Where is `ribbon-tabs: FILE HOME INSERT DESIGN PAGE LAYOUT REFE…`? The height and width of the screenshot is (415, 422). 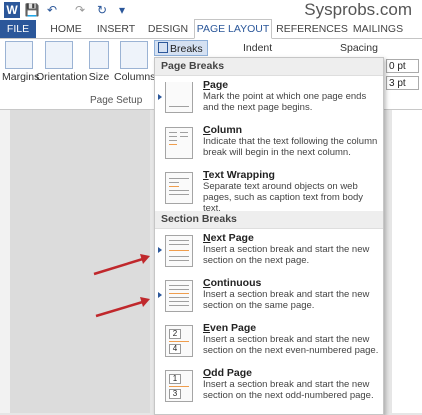
ribbon-tabs: FILE HOME INSERT DESIGN PAGE LAYOUT REFE… is located at coordinates (211, 29).